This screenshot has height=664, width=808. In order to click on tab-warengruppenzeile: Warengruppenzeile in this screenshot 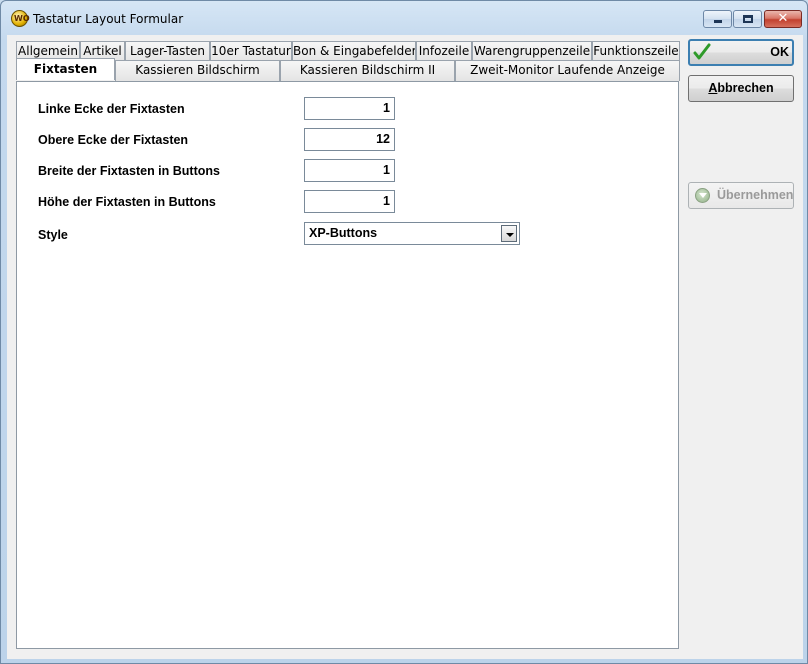, I will do `click(532, 51)`.